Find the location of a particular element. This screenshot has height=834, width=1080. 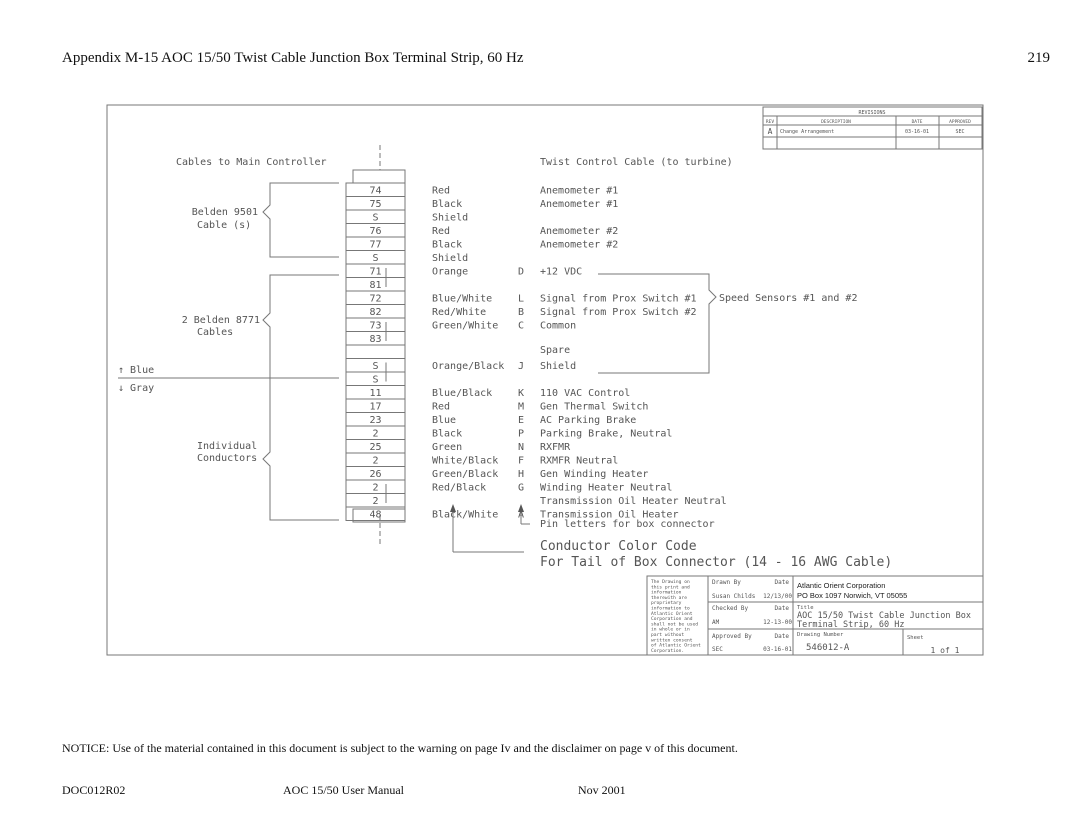

individual-label: Individual is located at coordinates (227, 446).